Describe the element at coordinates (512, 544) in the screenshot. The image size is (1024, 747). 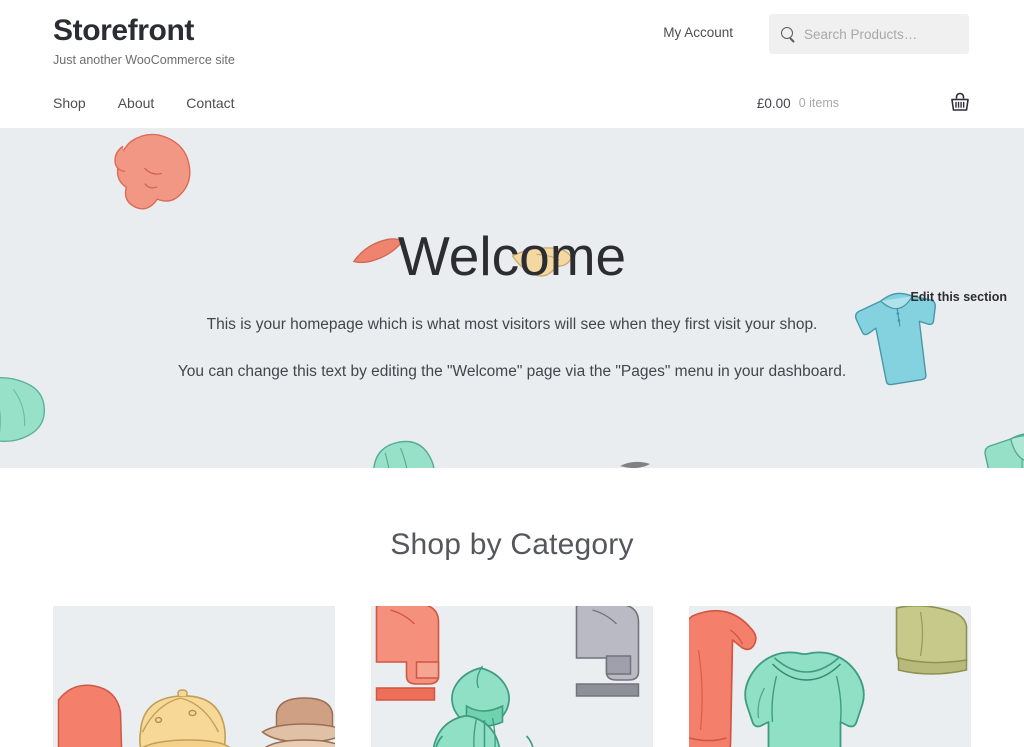
I see `section-title-shop-by-category: Shop by Category` at that location.